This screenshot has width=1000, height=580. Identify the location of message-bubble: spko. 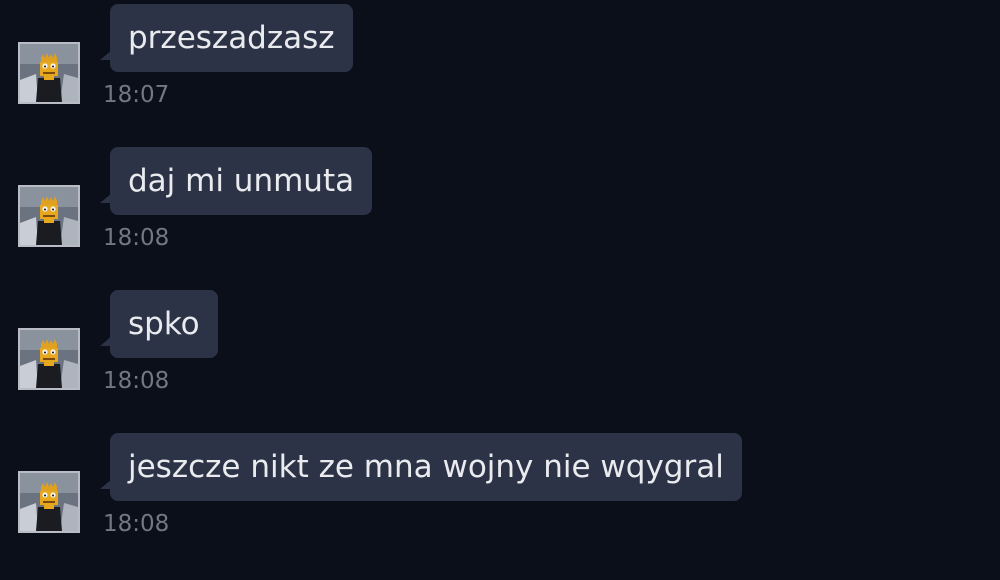
(164, 324).